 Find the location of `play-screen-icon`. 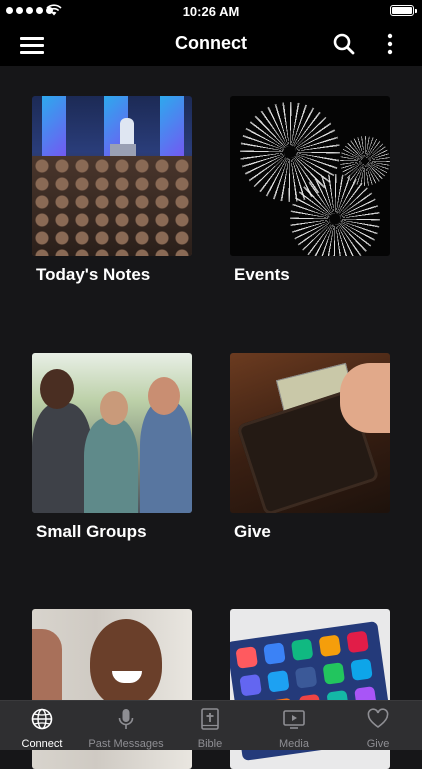

play-screen-icon is located at coordinates (294, 719).